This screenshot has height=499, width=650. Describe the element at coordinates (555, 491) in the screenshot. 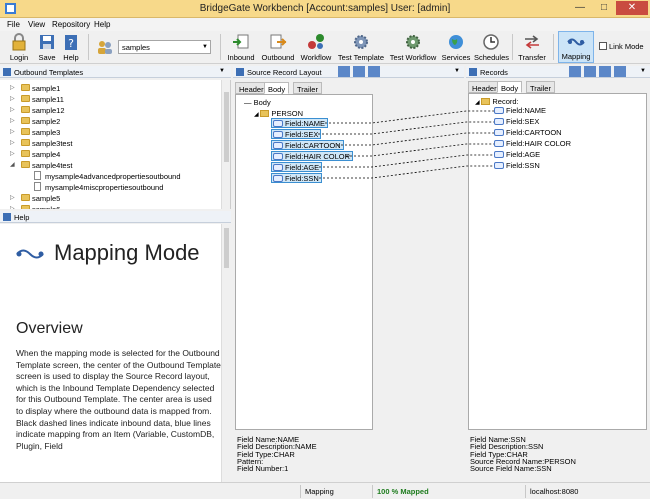

I see `status-server: localhost:8080` at that location.